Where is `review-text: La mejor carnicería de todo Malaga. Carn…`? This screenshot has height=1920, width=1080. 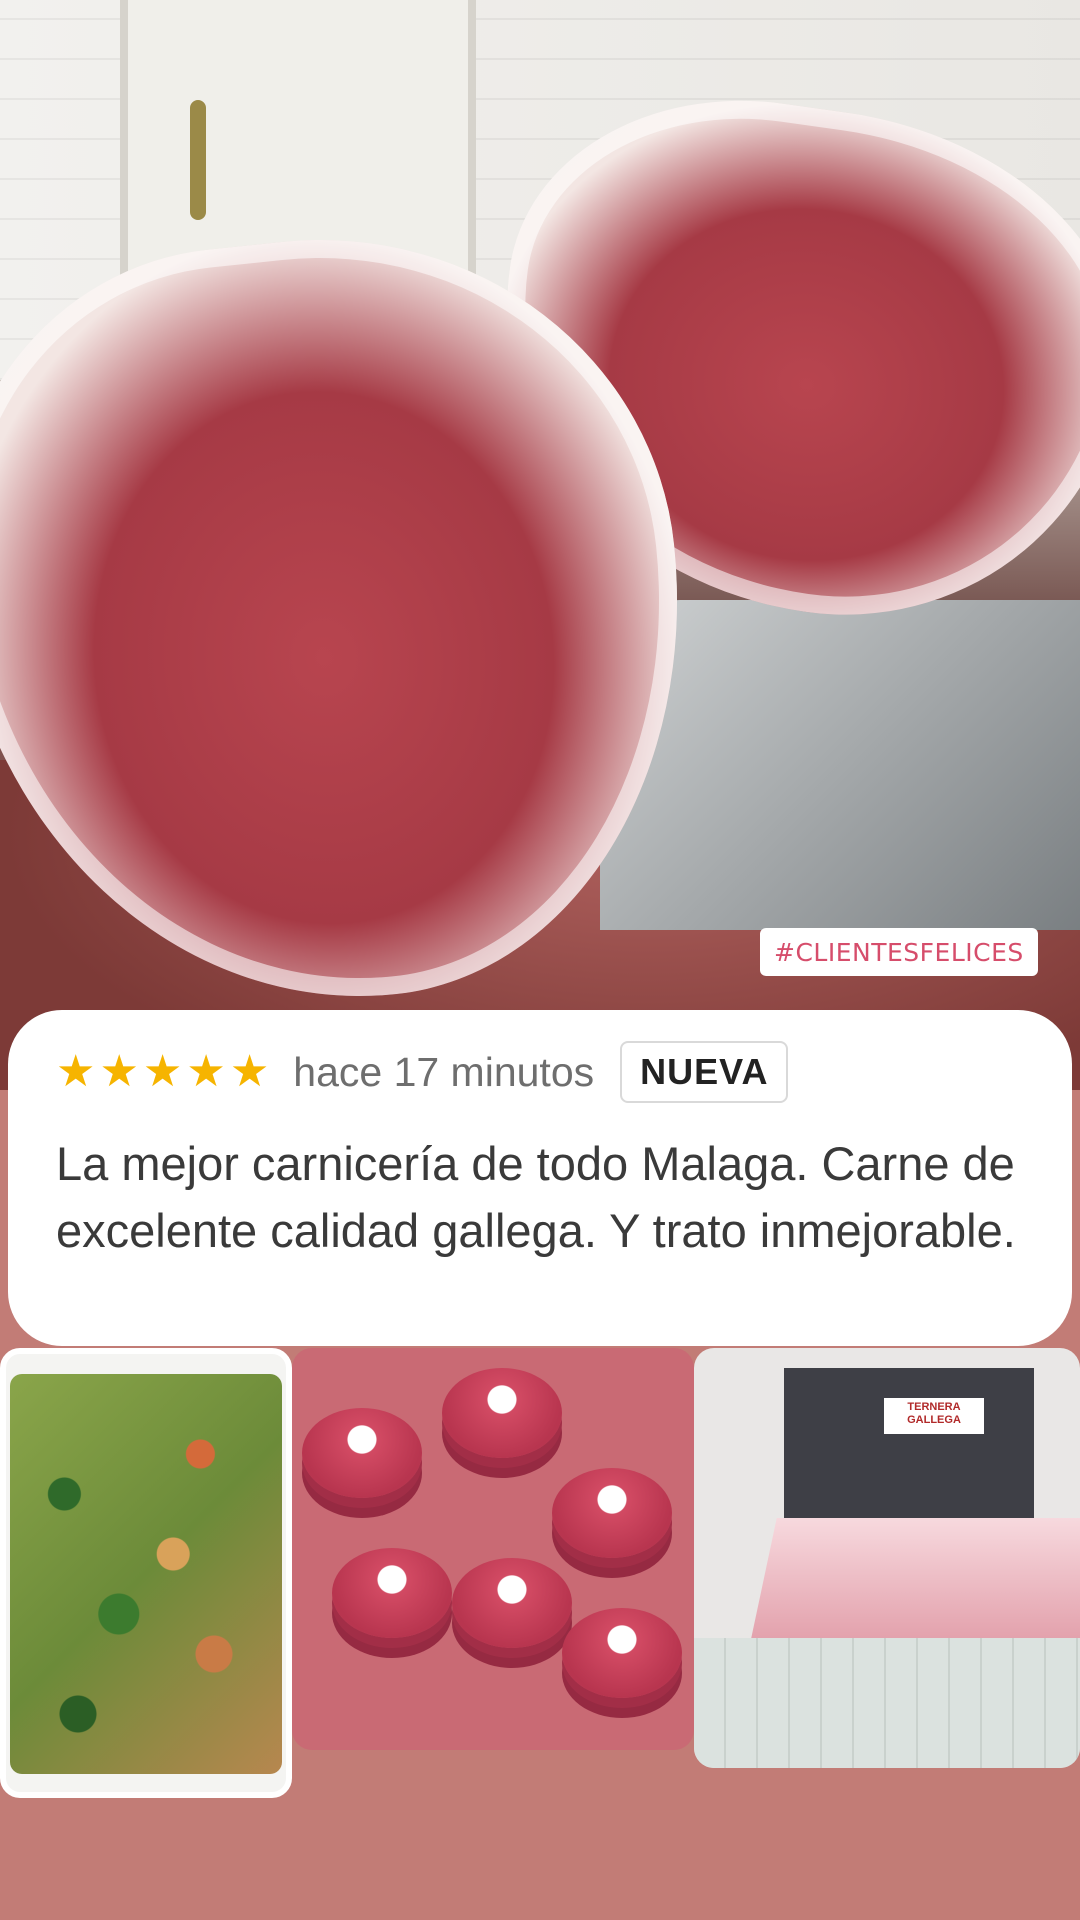
review-text: La mejor carnicería de todo Malaga. Carn… is located at coordinates (536, 1197).